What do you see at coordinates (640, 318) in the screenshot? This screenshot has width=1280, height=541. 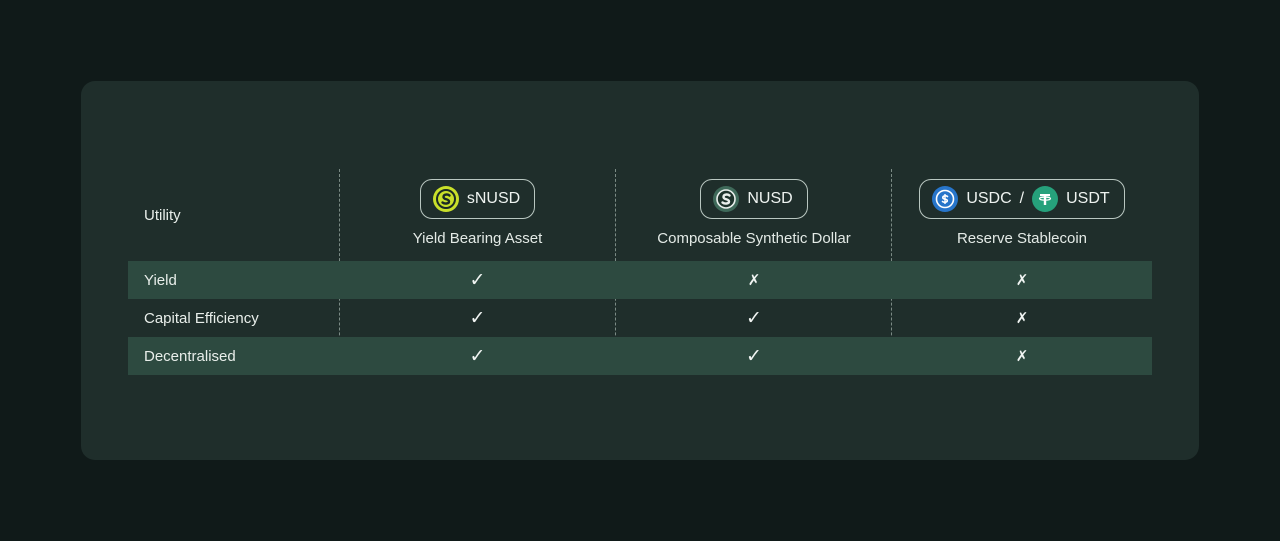 I see `table-row: Capital Efficiency ✓ ✓ ✗` at bounding box center [640, 318].